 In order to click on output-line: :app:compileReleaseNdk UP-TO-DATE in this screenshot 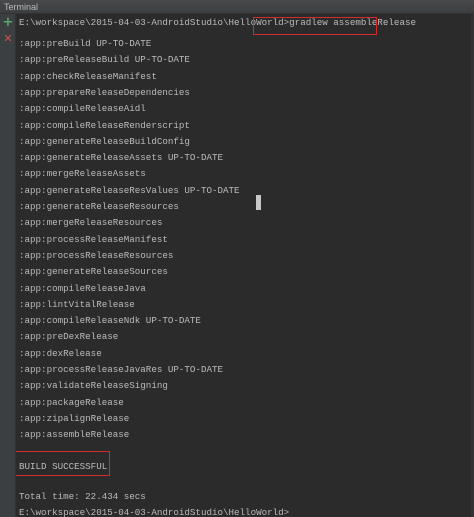, I will do `click(110, 320)`.